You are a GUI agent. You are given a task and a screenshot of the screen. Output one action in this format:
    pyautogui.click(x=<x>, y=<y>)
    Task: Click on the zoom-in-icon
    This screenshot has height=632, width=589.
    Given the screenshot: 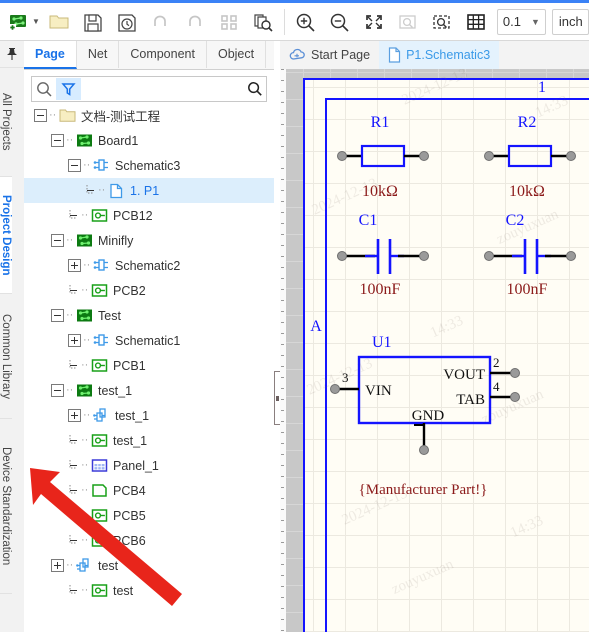 What is the action you would take?
    pyautogui.click(x=306, y=22)
    